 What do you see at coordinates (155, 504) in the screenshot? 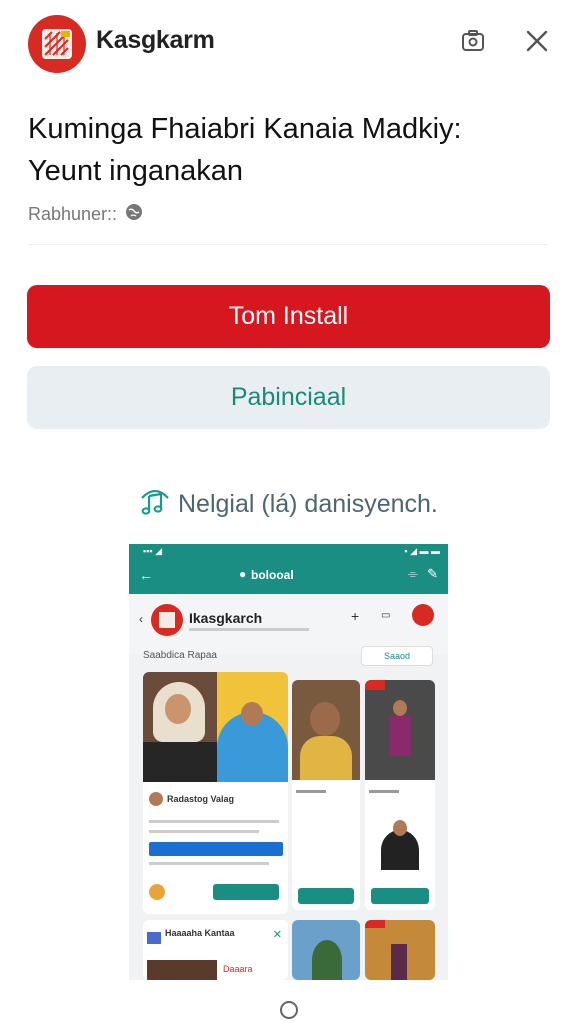
I see `music-note-icon` at bounding box center [155, 504].